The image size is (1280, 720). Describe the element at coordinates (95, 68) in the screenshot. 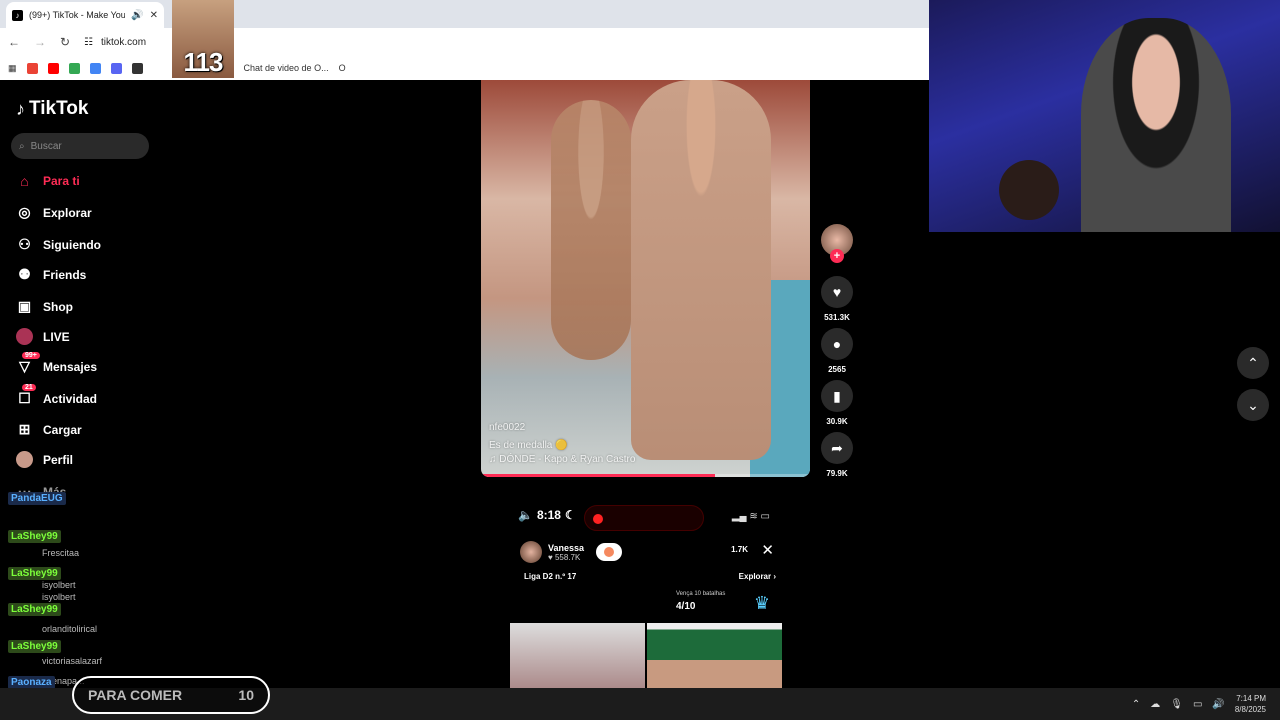

I see `translate-icon` at that location.